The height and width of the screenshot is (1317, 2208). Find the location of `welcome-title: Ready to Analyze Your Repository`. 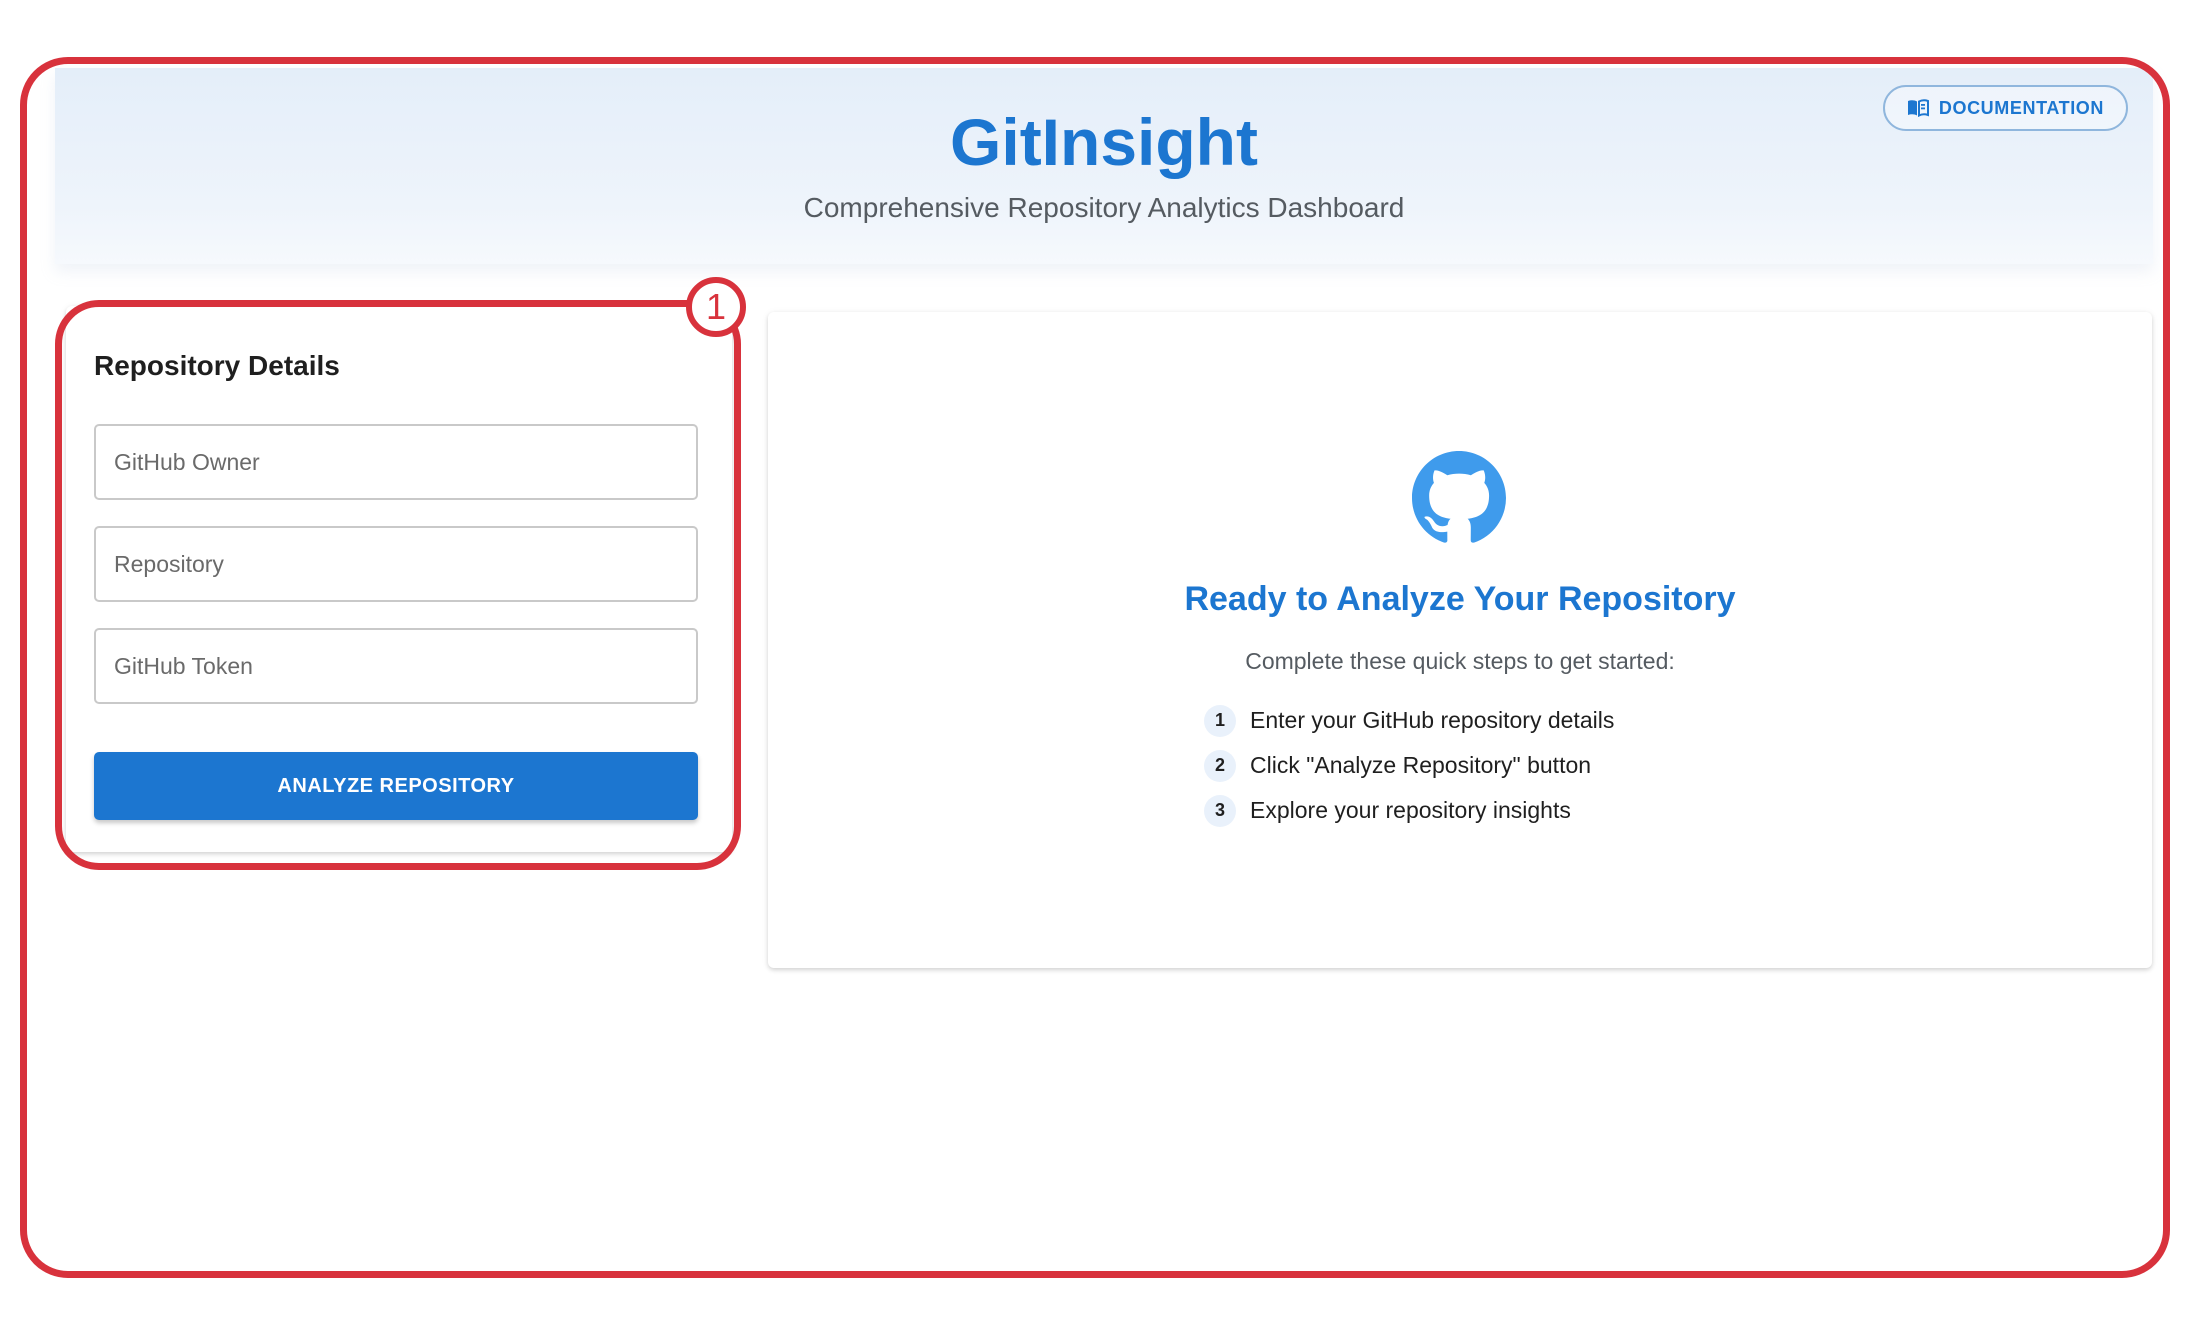

welcome-title: Ready to Analyze Your Repository is located at coordinates (1460, 599).